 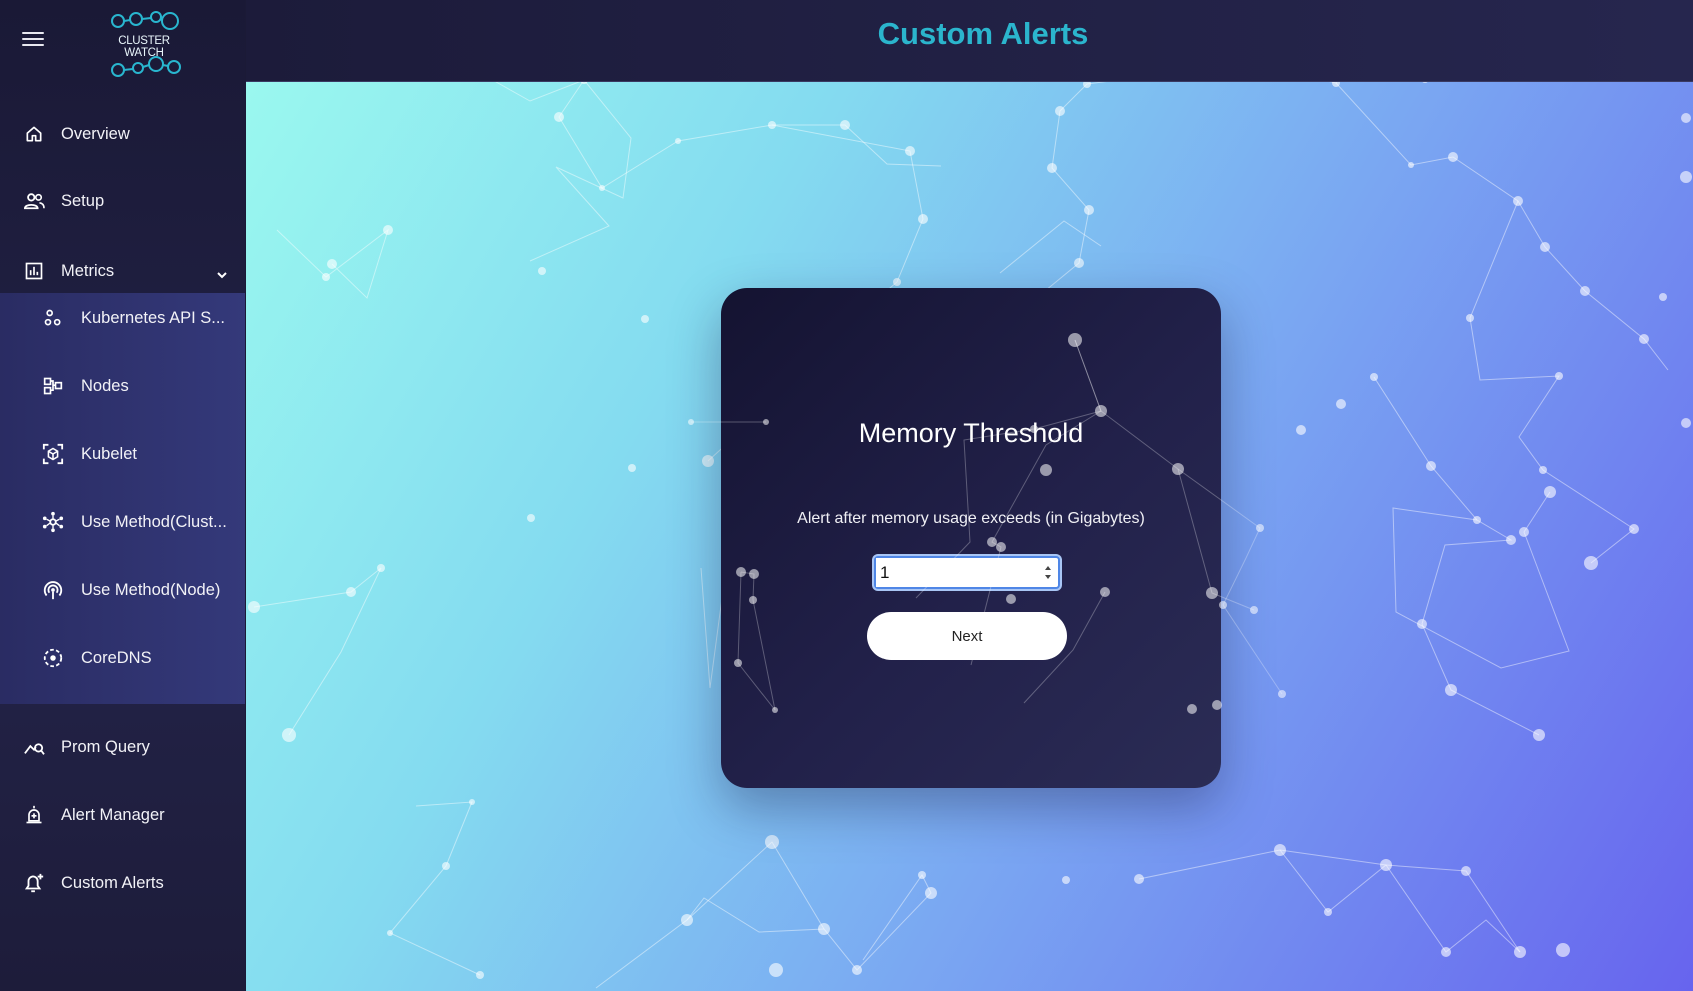 I want to click on sidebar-item-label: Overview, so click(x=95, y=133).